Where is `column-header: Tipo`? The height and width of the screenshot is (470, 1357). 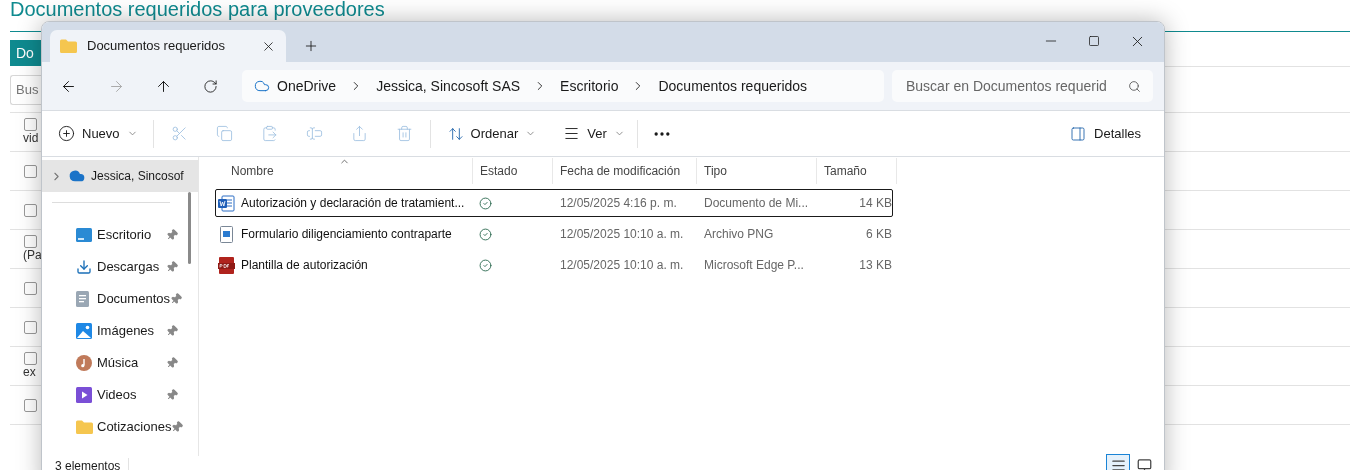 column-header: Tipo is located at coordinates (715, 171).